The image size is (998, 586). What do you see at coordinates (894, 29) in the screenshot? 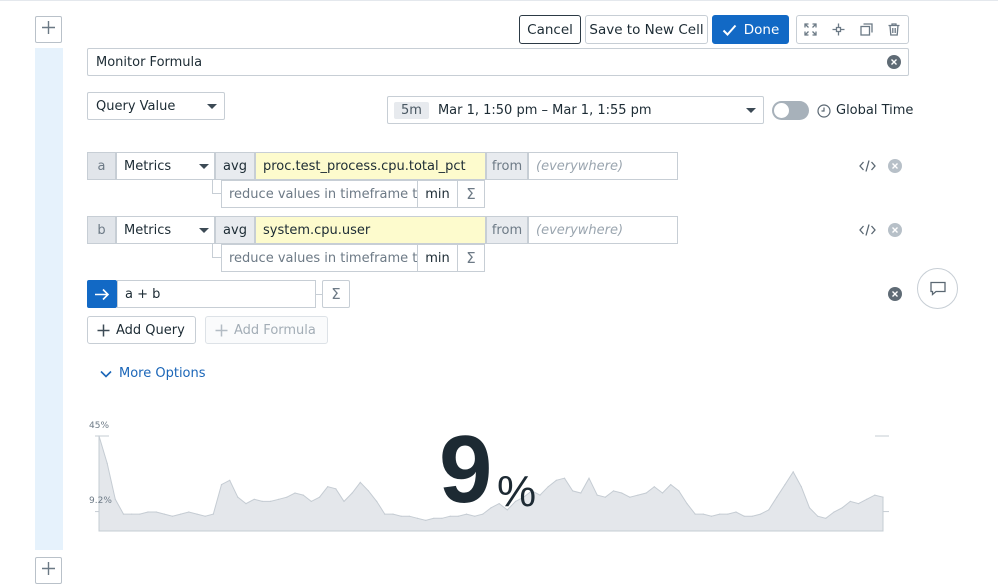
I see `trash-icon` at bounding box center [894, 29].